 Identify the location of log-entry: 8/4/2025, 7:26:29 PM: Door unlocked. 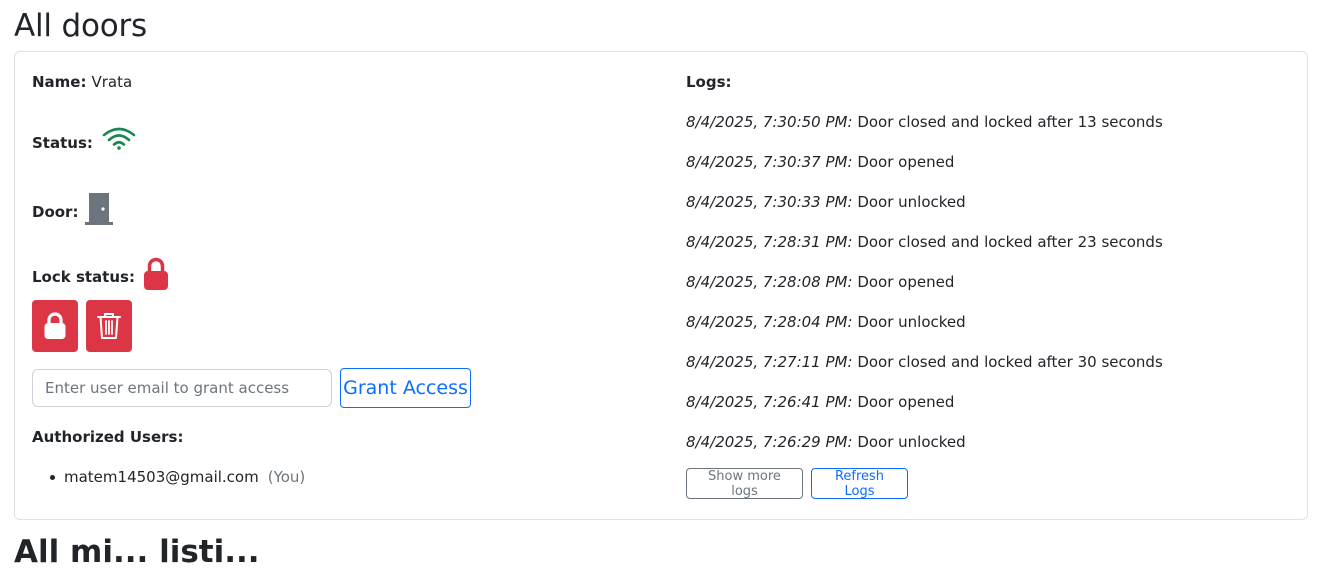
(924, 452).